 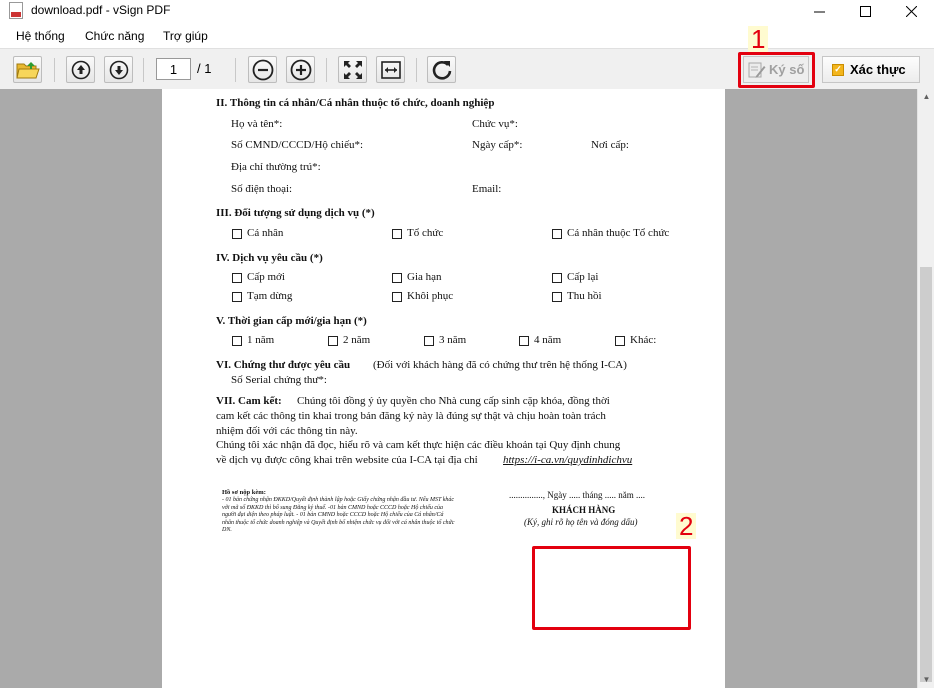 I want to click on menu-he-thong: Hệ thống, so click(x=40, y=36).